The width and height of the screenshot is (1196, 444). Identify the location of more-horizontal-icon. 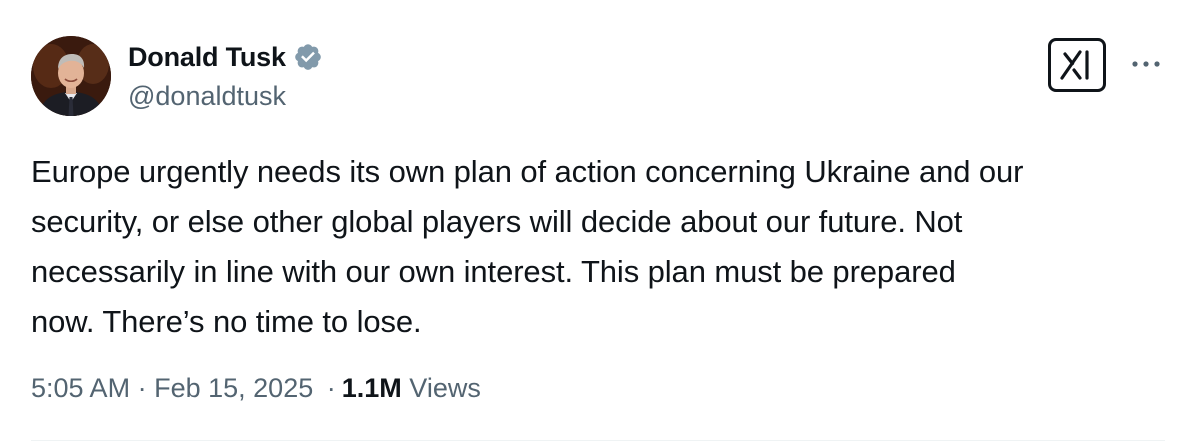
(1146, 64).